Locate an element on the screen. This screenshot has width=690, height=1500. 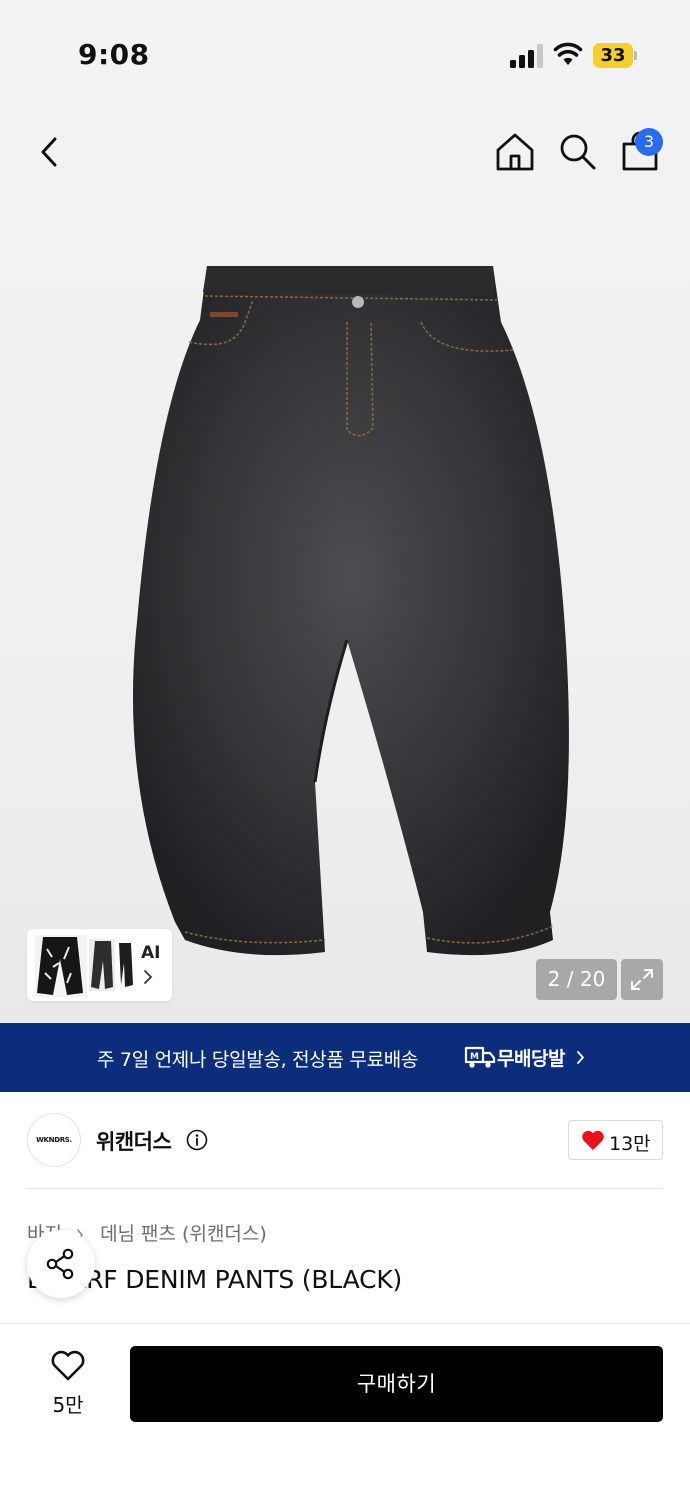
share-icon is located at coordinates (60, 1264).